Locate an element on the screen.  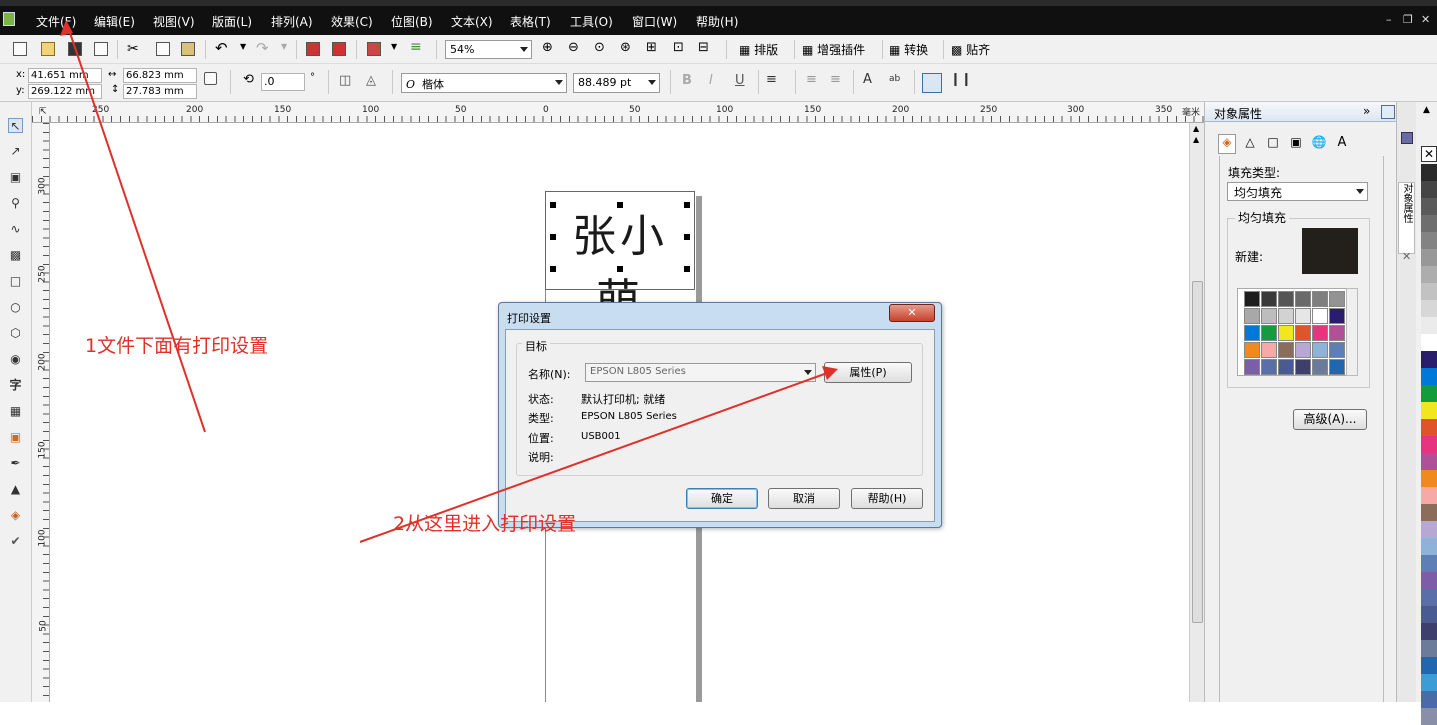
fill-tab-icon: ◈ is located at coordinates (1227, 144).